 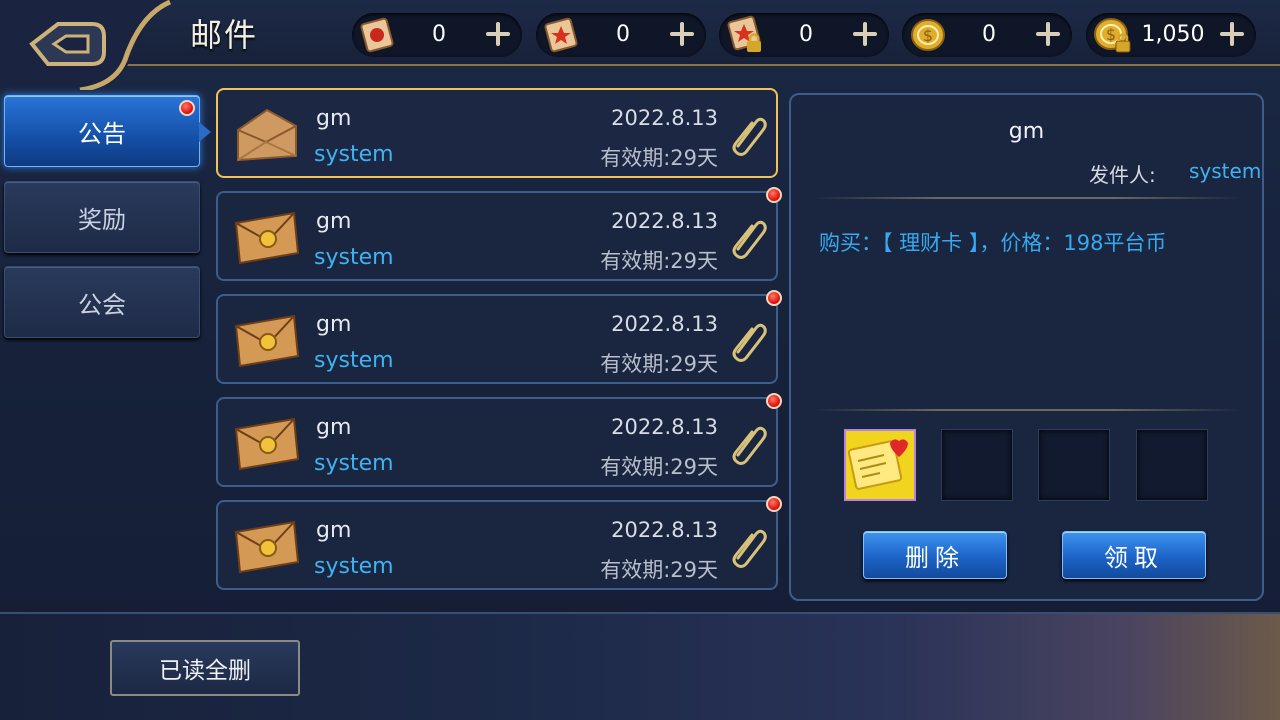 What do you see at coordinates (1026, 131) in the screenshot?
I see `detail-title: gm` at bounding box center [1026, 131].